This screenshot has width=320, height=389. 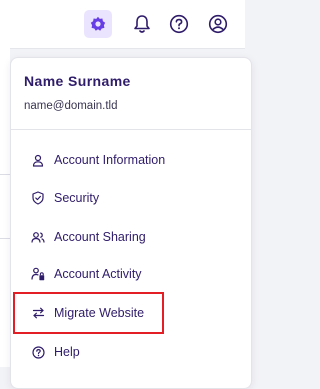 What do you see at coordinates (38, 352) in the screenshot?
I see `help-circle-icon` at bounding box center [38, 352].